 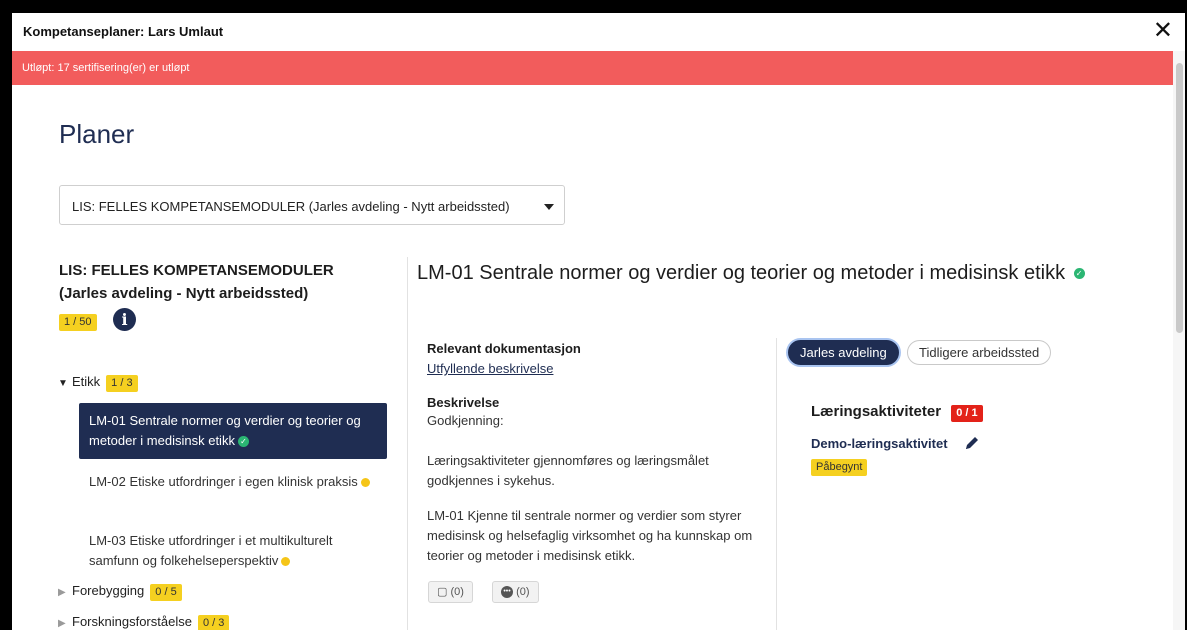 What do you see at coordinates (1163, 31) in the screenshot?
I see `close-icon: ✕` at bounding box center [1163, 31].